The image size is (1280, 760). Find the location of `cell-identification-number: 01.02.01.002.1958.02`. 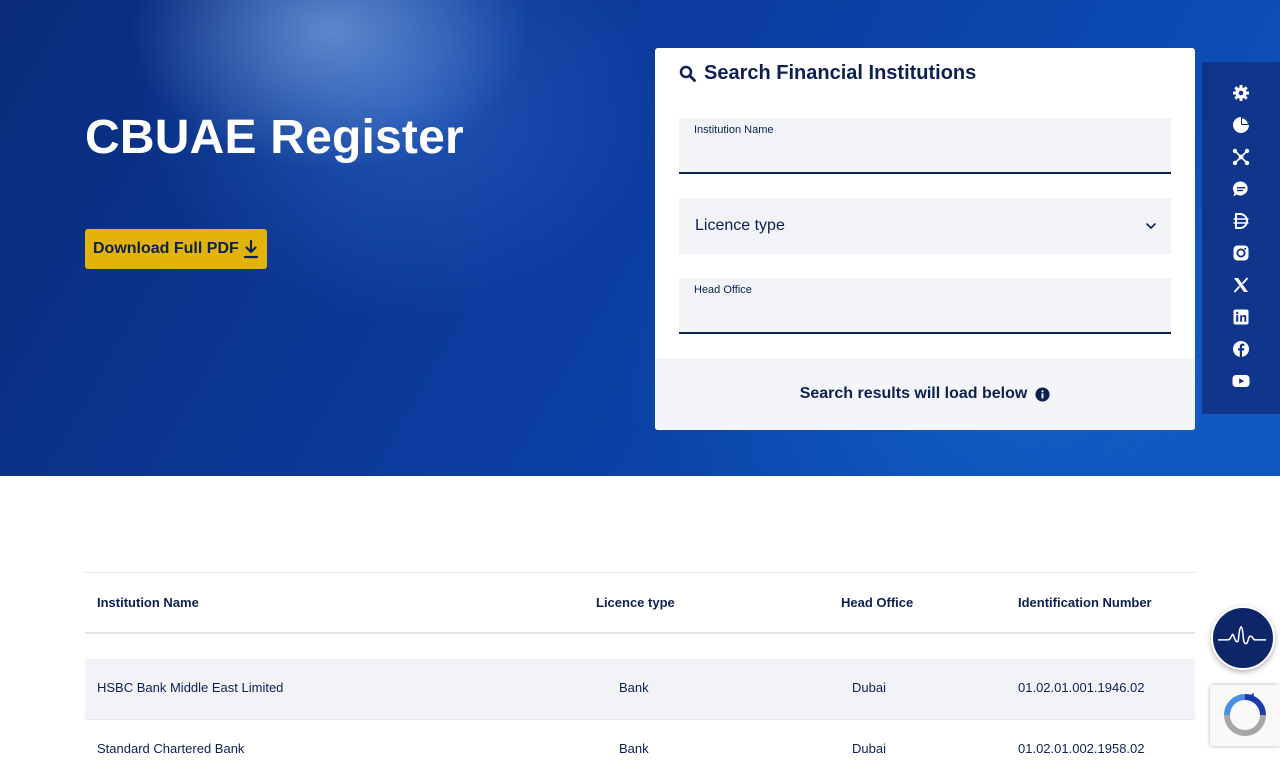

cell-identification-number: 01.02.01.002.1958.02 is located at coordinates (1081, 748).